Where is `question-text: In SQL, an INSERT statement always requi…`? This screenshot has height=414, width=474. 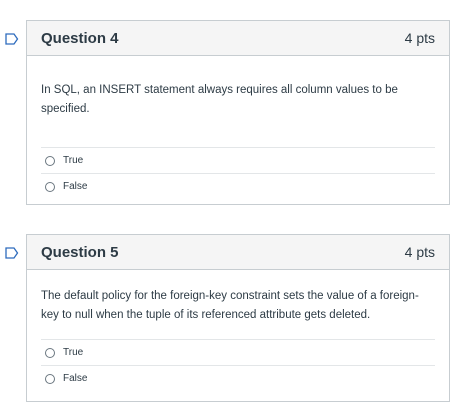
question-text: In SQL, an INSERT statement always requi… is located at coordinates (219, 99).